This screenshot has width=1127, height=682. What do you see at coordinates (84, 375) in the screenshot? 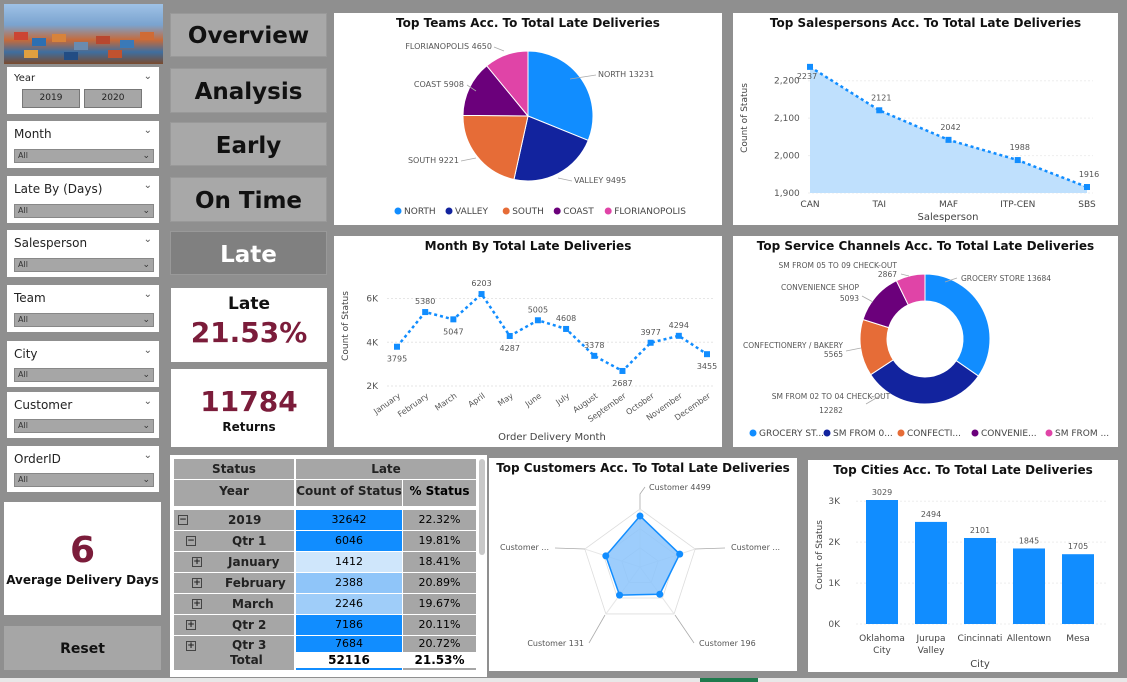
I see `city-dropdown: All ⌄` at bounding box center [84, 375].